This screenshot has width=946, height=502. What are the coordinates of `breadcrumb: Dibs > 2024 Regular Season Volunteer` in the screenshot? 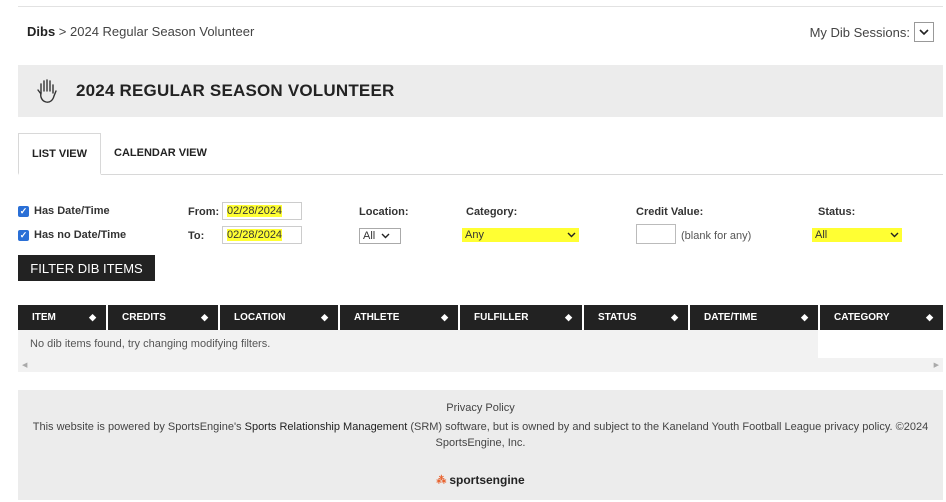 It's located at (140, 31).